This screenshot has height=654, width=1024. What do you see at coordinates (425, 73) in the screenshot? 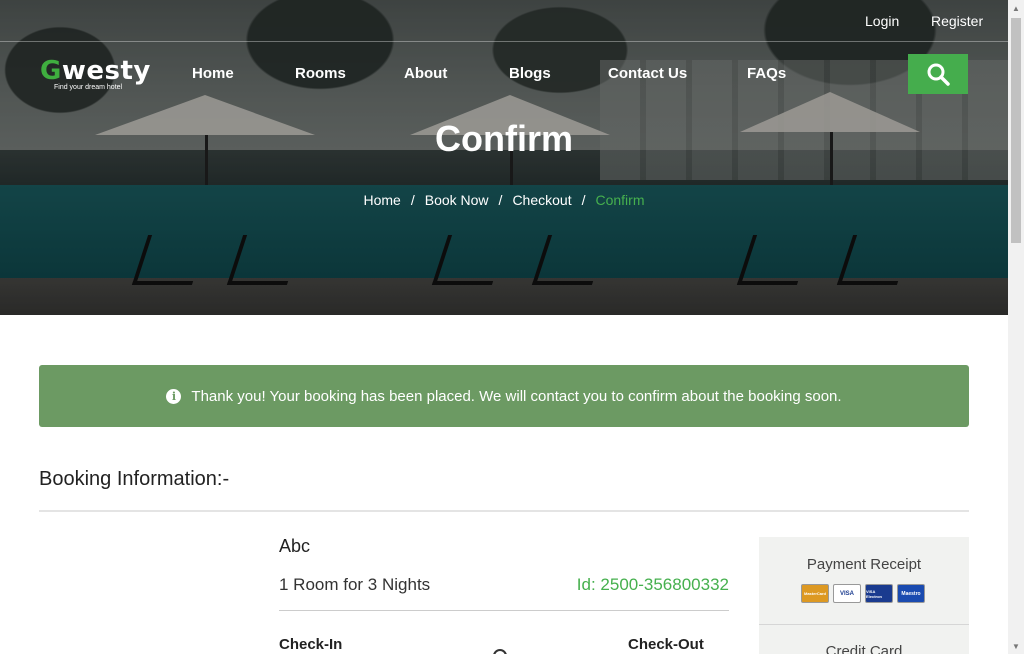
I see `nav-about: About` at bounding box center [425, 73].